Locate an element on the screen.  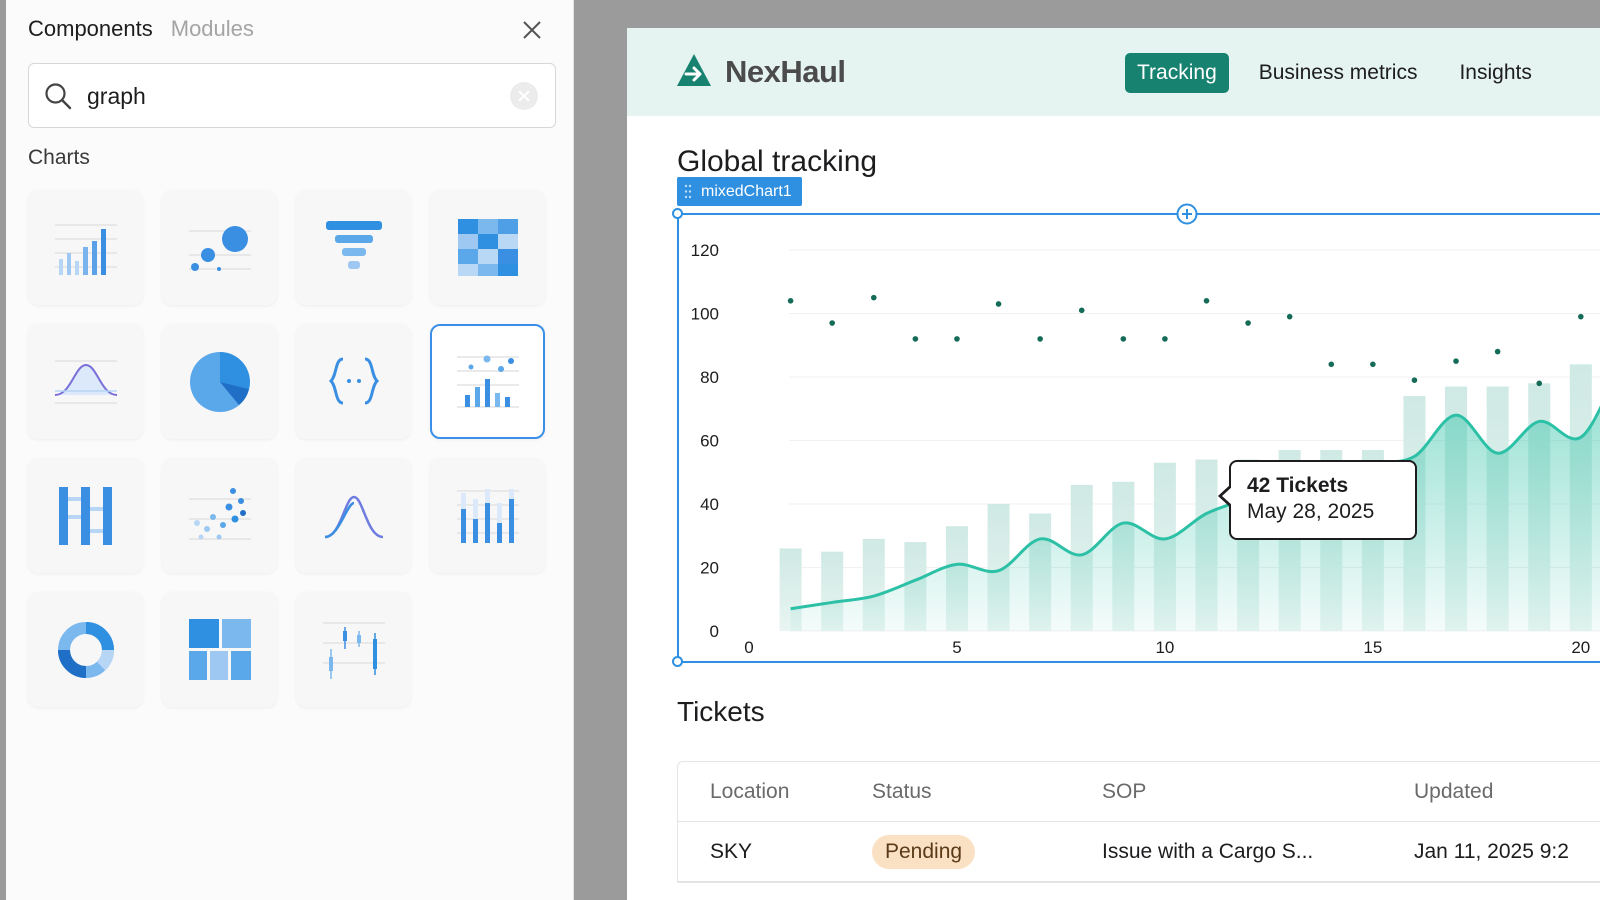
tab-components: Components is located at coordinates (90, 29).